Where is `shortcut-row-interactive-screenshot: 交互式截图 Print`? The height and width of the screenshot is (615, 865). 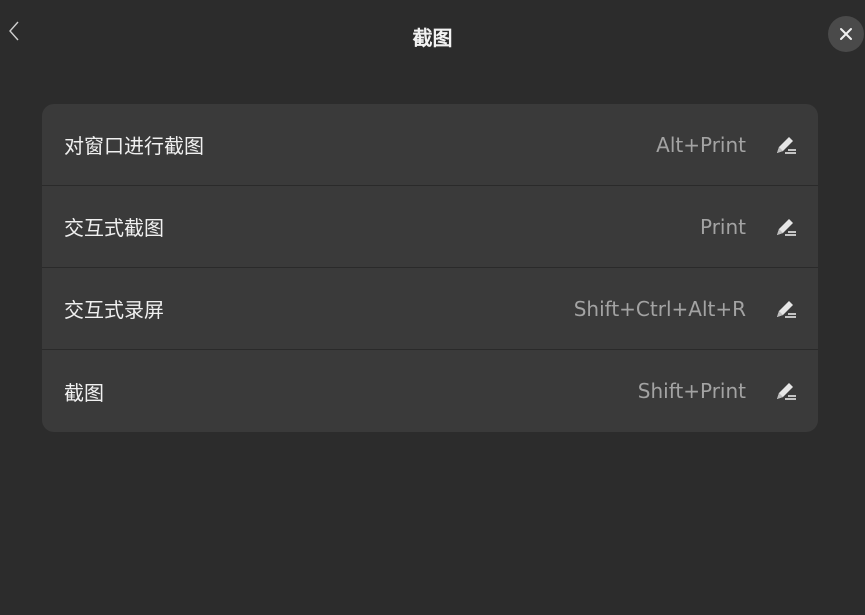
shortcut-row-interactive-screenshot: 交互式截图 Print is located at coordinates (430, 227).